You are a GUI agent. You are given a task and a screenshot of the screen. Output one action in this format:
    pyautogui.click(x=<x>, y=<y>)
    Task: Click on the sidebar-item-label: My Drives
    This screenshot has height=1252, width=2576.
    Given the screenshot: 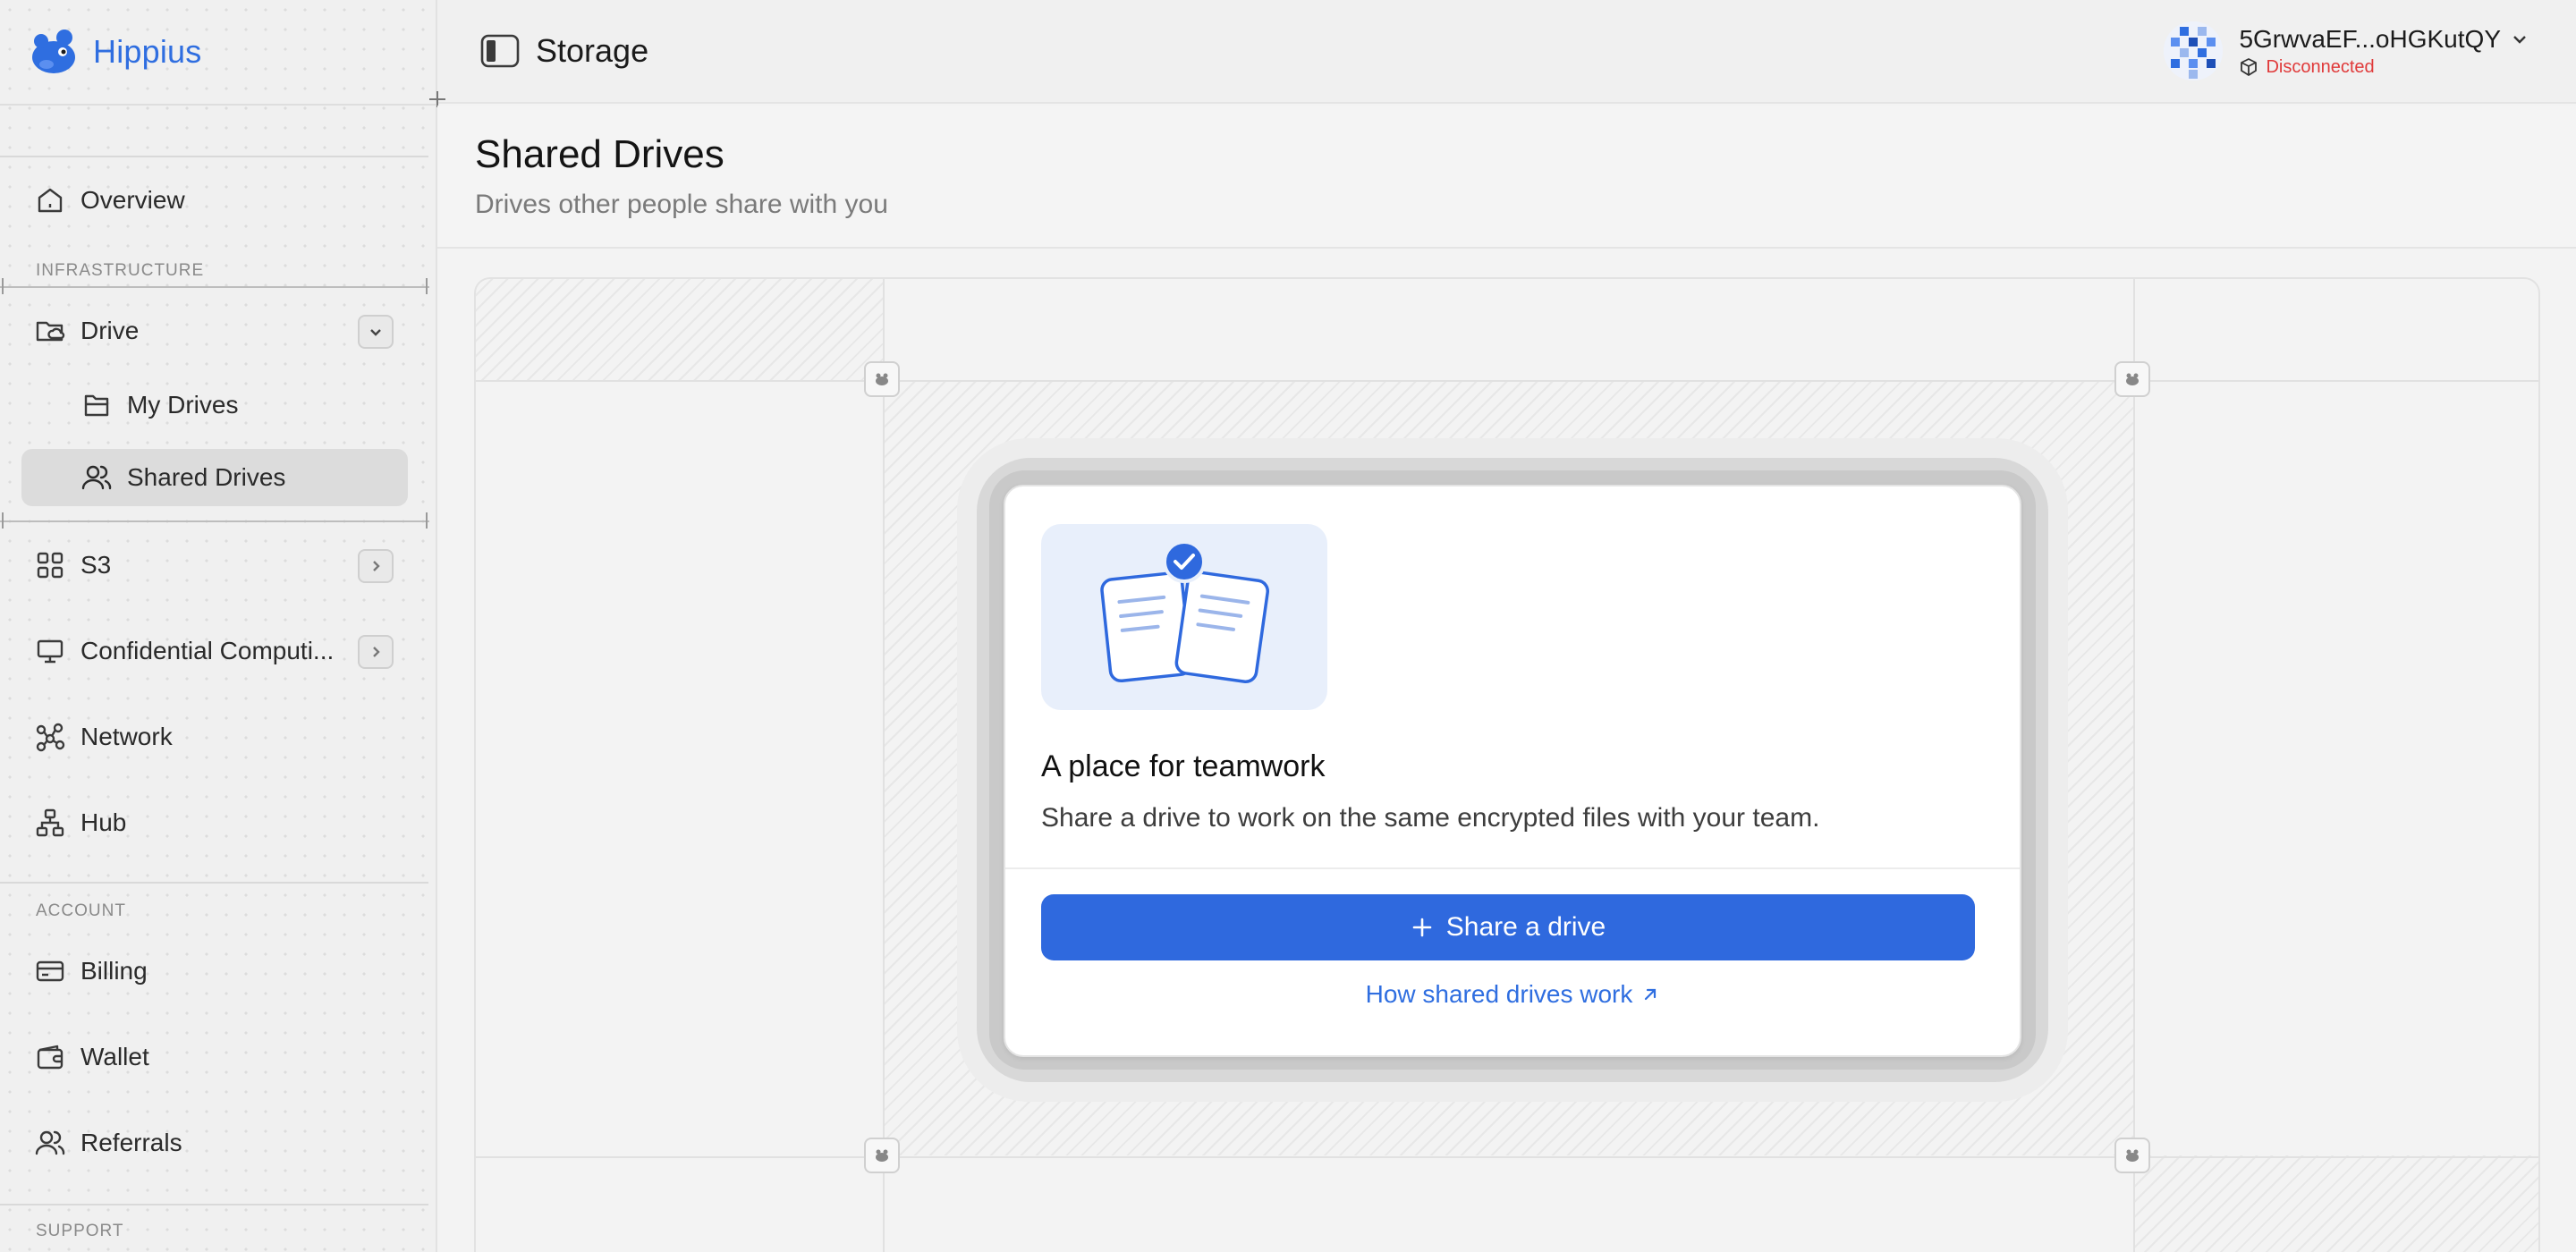 What is the action you would take?
    pyautogui.click(x=183, y=405)
    